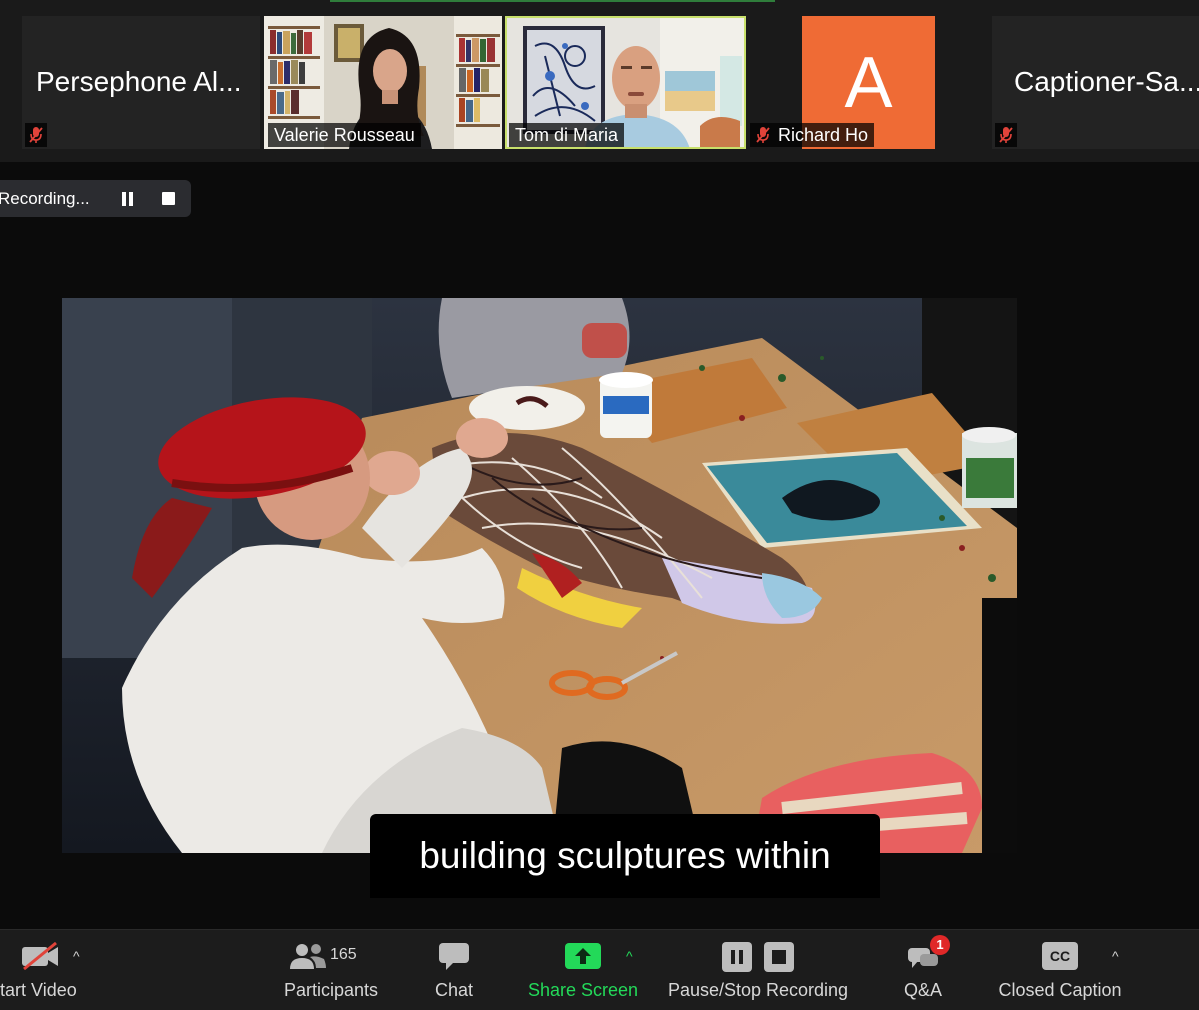  What do you see at coordinates (629, 956) in the screenshot?
I see `share-options-chevron-icon: ^` at bounding box center [629, 956].